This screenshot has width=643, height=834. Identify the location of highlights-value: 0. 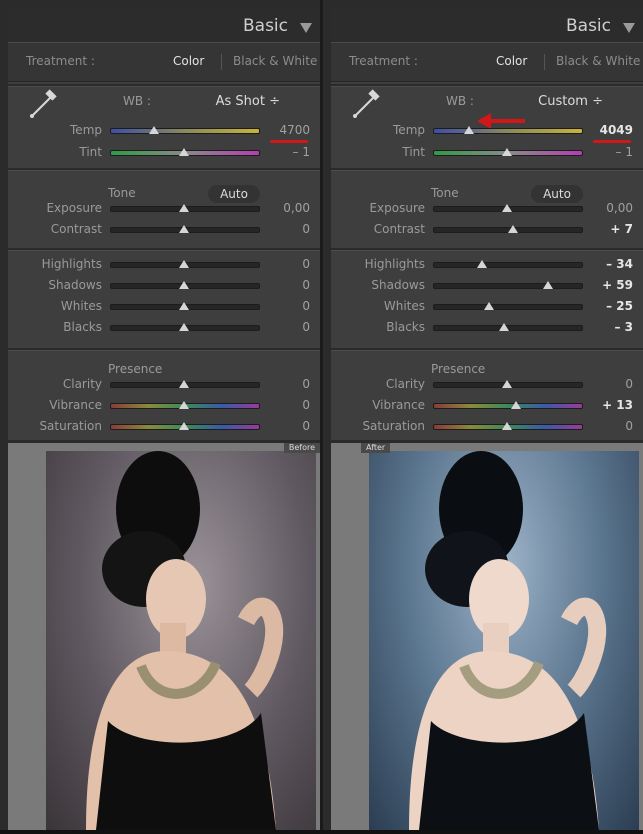
(306, 264).